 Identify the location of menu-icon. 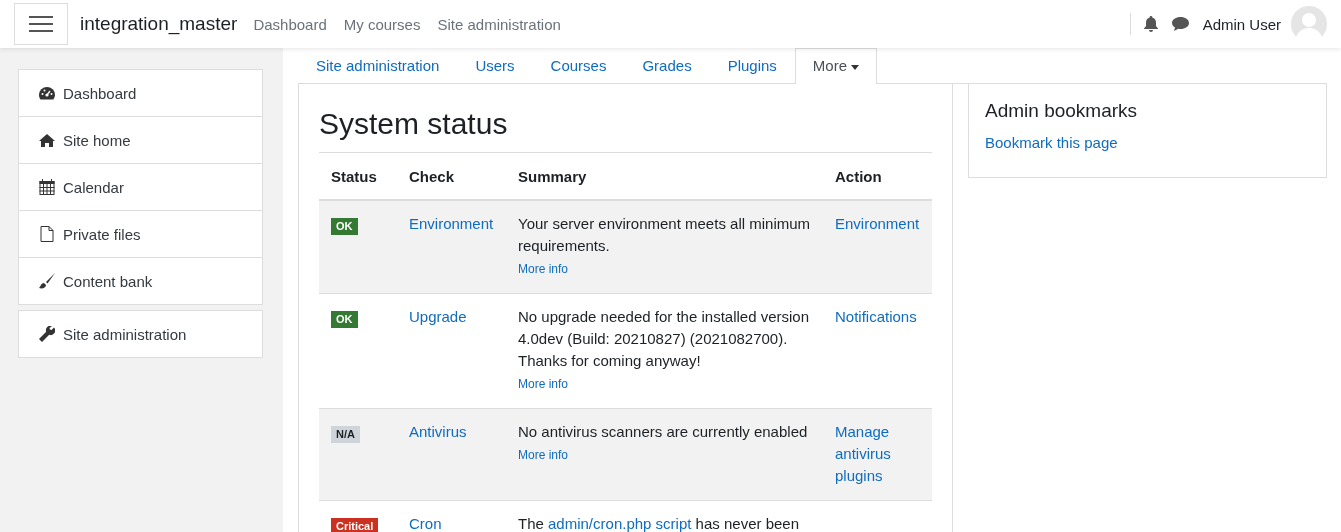
(41, 24).